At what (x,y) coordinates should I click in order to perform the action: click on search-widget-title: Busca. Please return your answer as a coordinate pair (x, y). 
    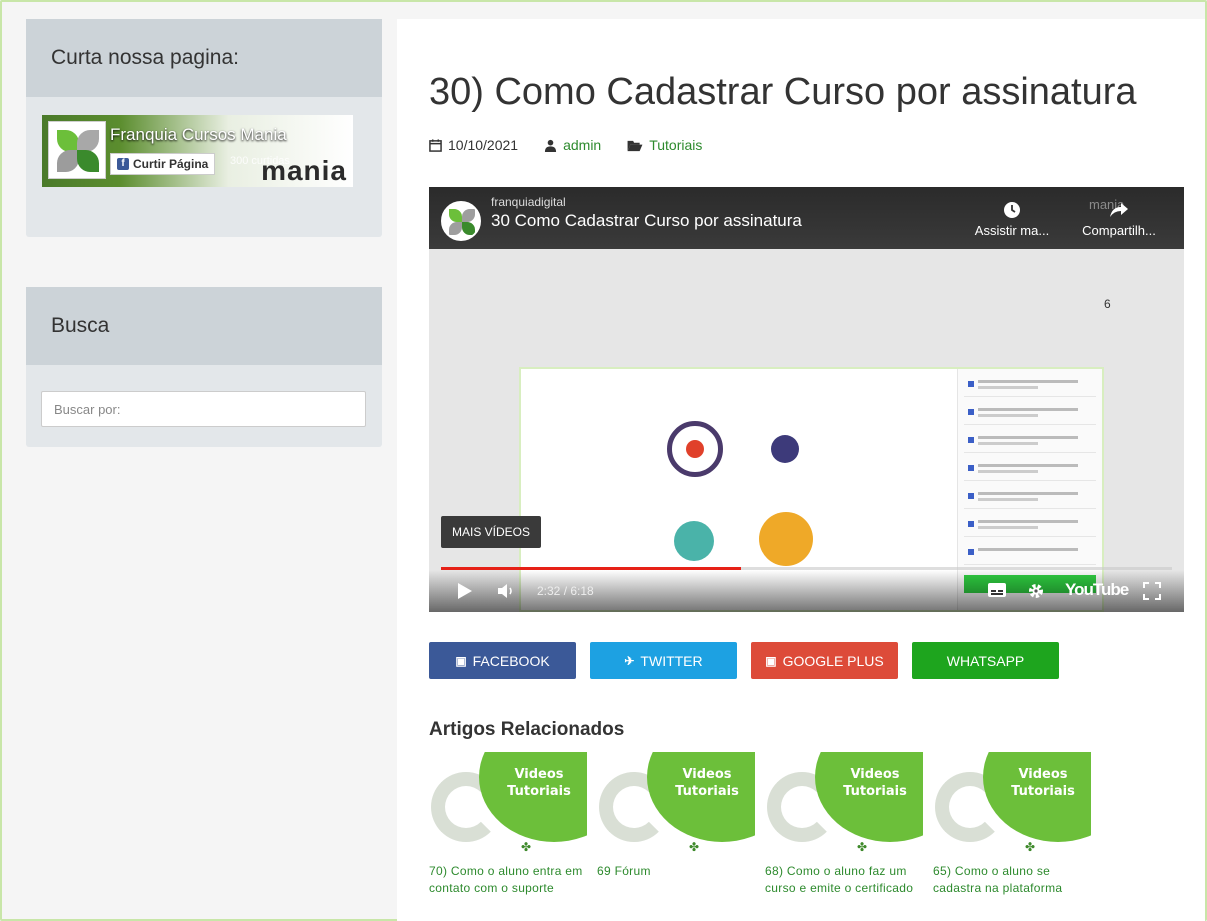
    Looking at the image, I should click on (204, 326).